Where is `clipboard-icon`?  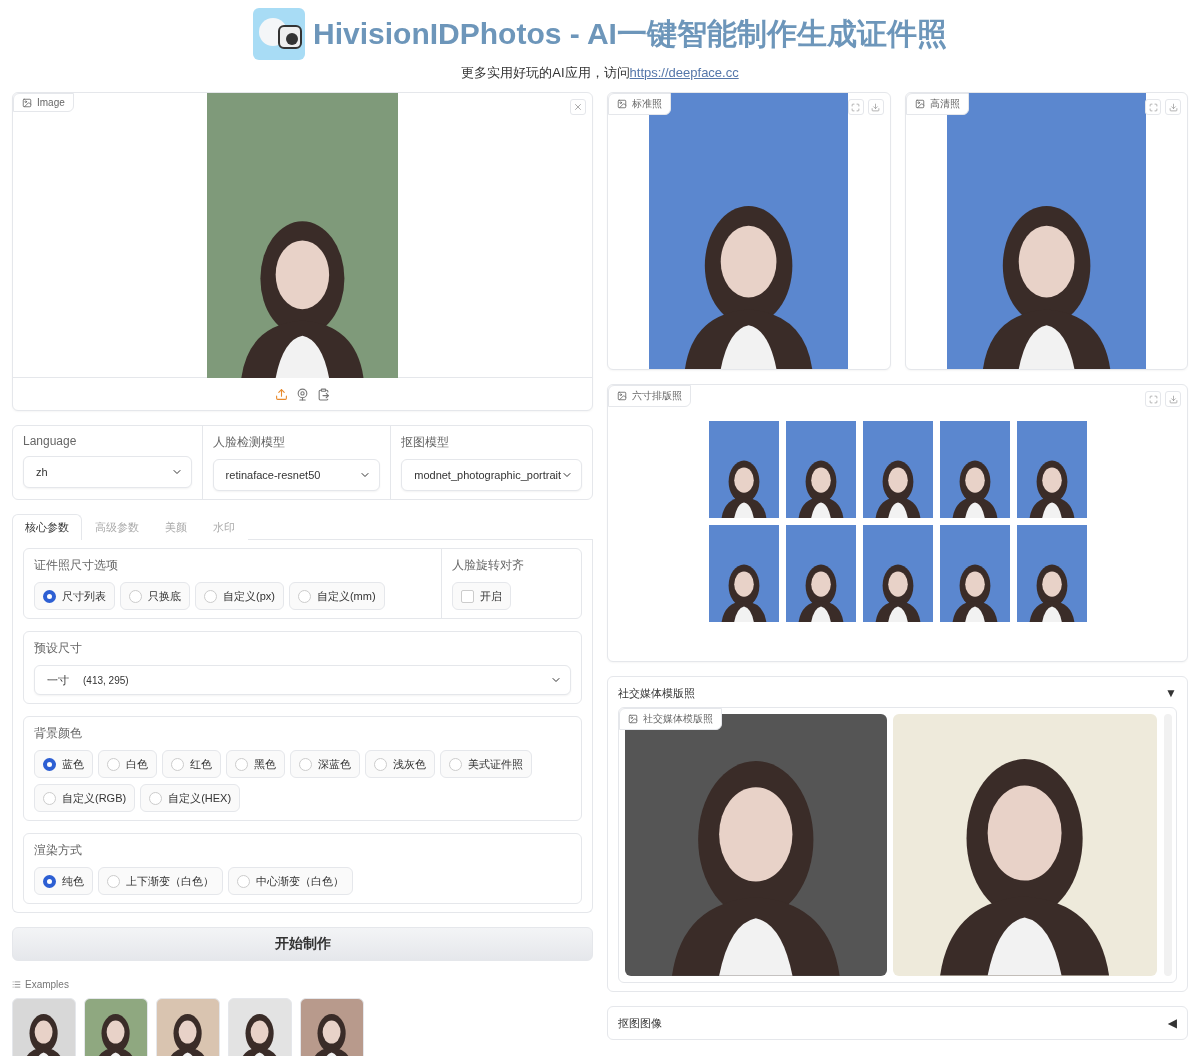 clipboard-icon is located at coordinates (323, 394).